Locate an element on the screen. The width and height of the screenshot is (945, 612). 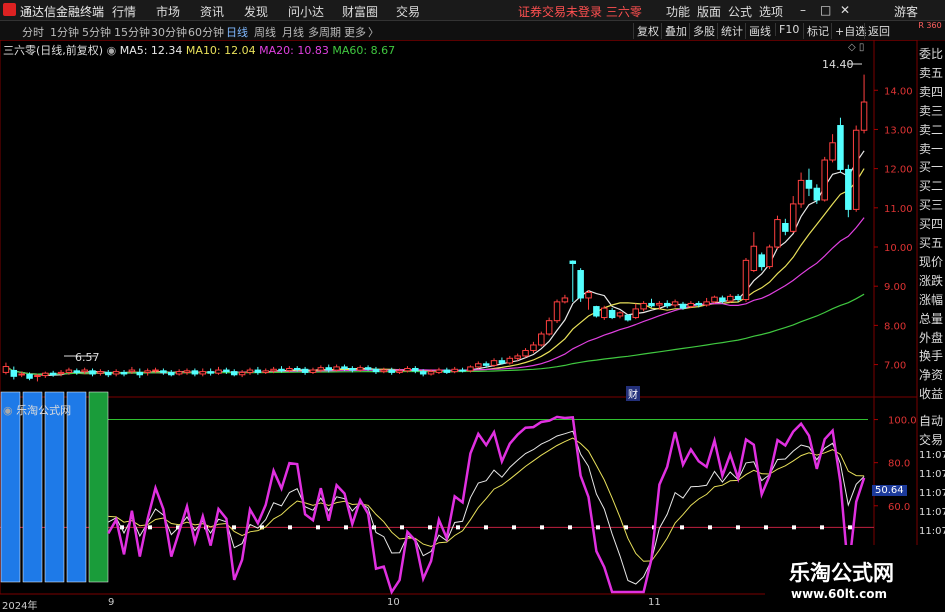
btn-biaoji: 标记 is located at coordinates (816, 31).